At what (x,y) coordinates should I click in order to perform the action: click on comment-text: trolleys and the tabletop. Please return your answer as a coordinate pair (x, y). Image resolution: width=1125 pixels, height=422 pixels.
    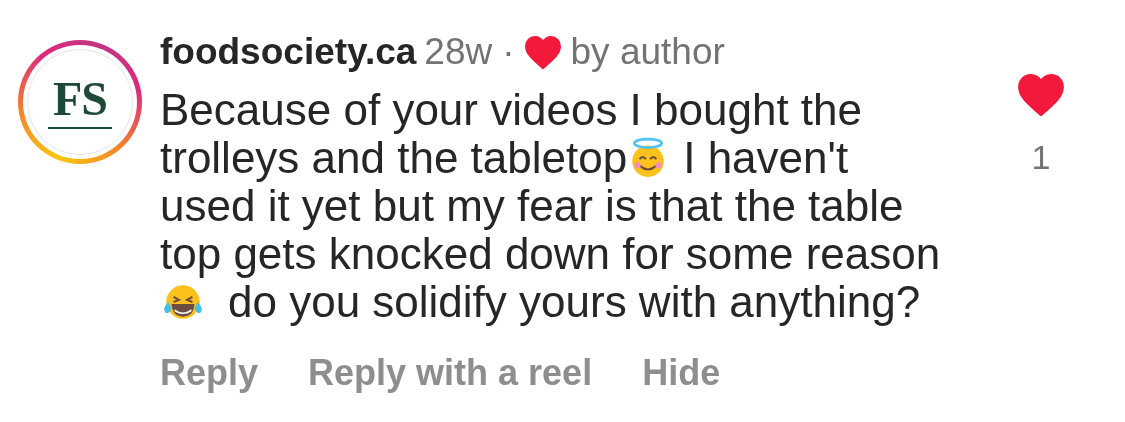
    Looking at the image, I should click on (394, 158).